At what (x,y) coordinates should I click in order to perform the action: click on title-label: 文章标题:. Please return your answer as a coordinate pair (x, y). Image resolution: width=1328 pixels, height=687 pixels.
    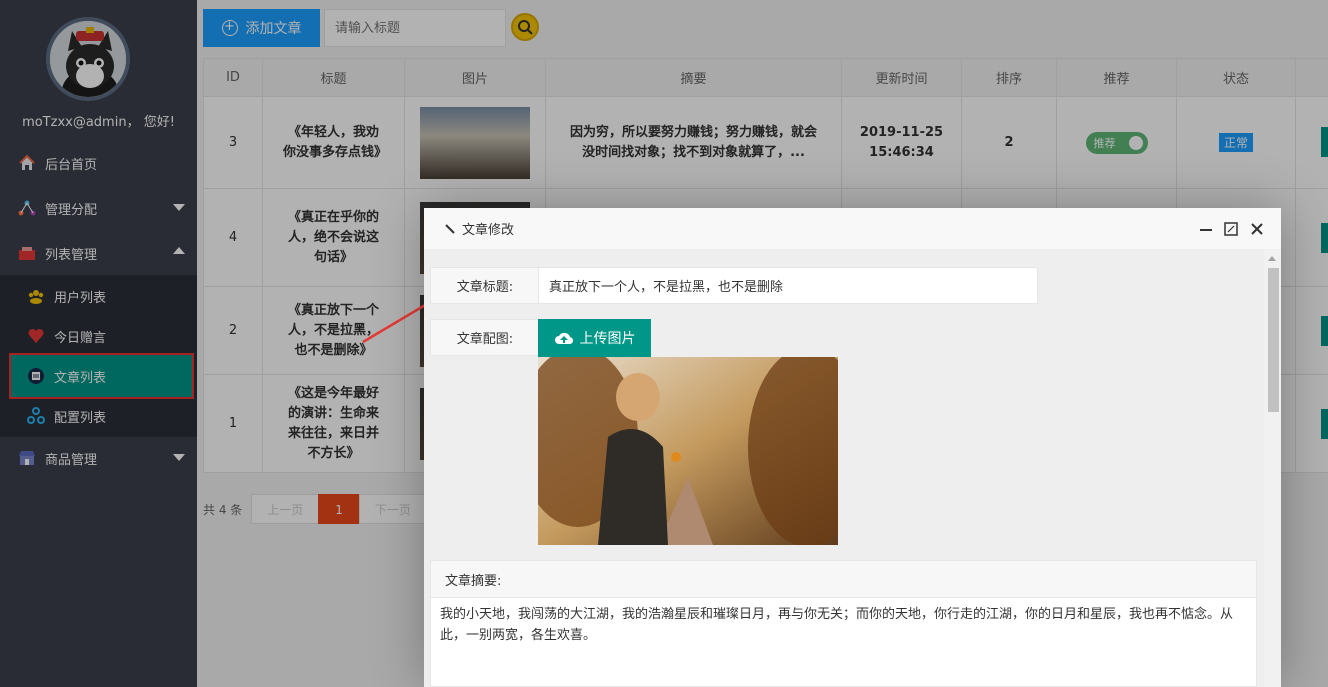
    Looking at the image, I should click on (485, 285).